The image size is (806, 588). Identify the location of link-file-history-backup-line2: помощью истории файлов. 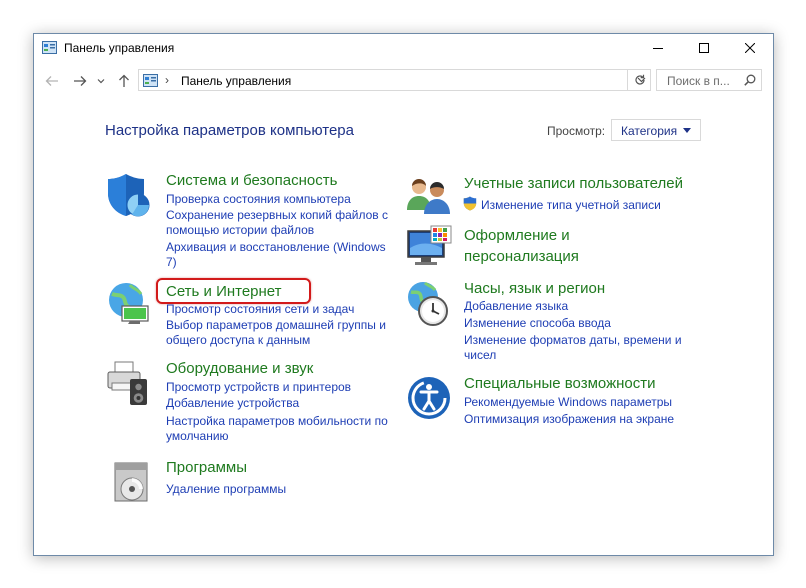
(240, 230).